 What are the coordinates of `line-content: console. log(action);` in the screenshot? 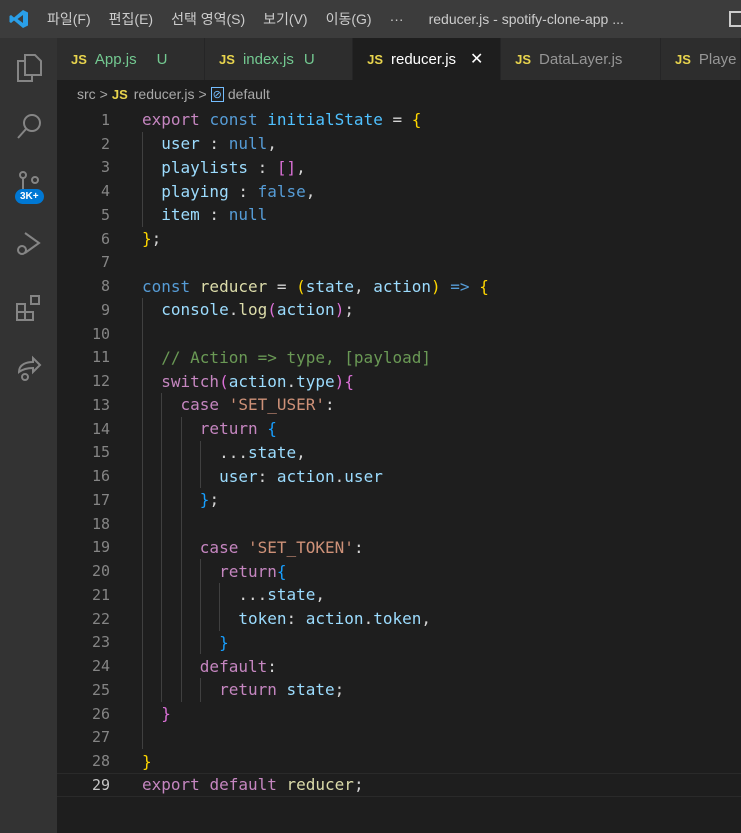 It's located at (248, 310).